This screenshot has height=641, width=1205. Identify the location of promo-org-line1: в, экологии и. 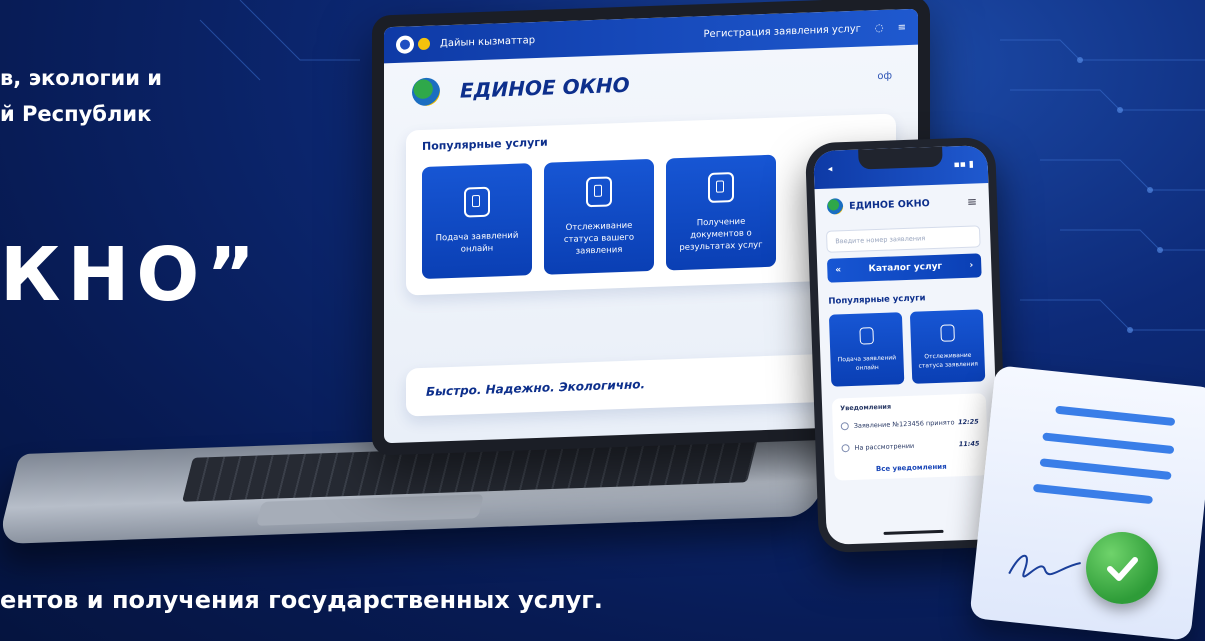
(81, 78).